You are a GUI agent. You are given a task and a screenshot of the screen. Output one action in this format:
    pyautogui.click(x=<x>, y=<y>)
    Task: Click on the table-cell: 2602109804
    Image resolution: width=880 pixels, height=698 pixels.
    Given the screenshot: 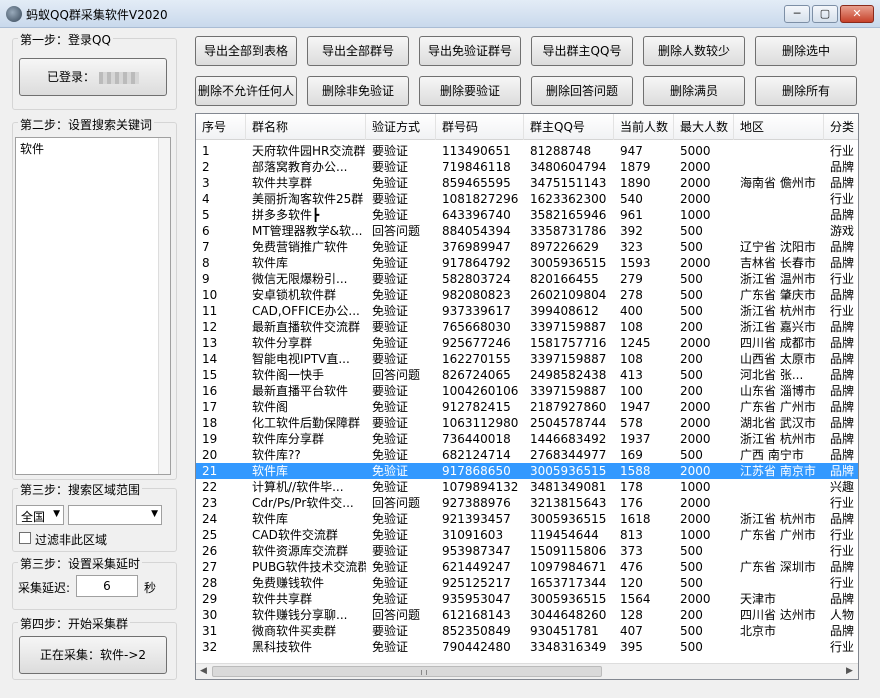 What is the action you would take?
    pyautogui.click(x=568, y=295)
    